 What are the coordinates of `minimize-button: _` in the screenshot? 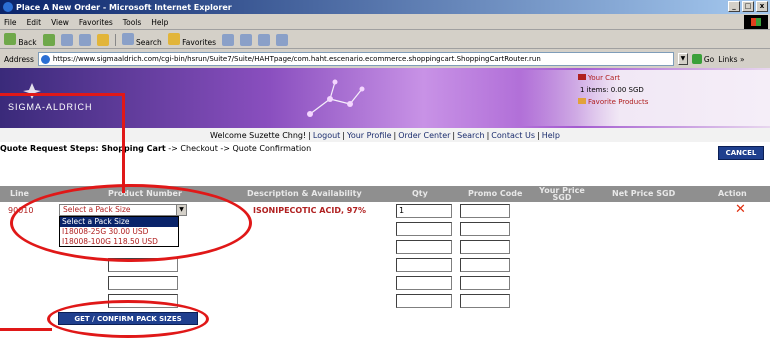 It's located at (734, 6).